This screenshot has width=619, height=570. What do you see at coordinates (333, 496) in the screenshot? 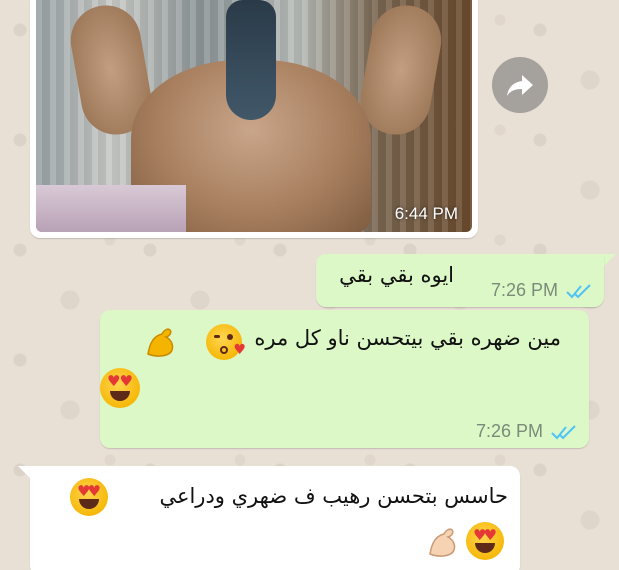
I see `message-text: حاسس بتحسن رهيب ف ضهري ودراعي` at bounding box center [333, 496].